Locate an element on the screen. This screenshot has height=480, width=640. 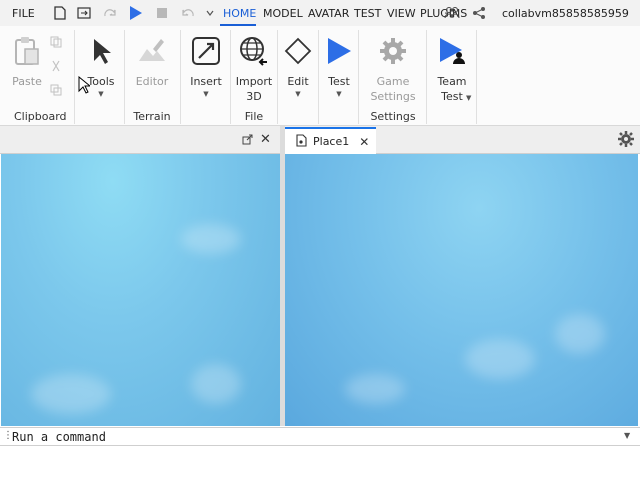
document-tabs-bar: Place1 ✕ is located at coordinates (461, 140).